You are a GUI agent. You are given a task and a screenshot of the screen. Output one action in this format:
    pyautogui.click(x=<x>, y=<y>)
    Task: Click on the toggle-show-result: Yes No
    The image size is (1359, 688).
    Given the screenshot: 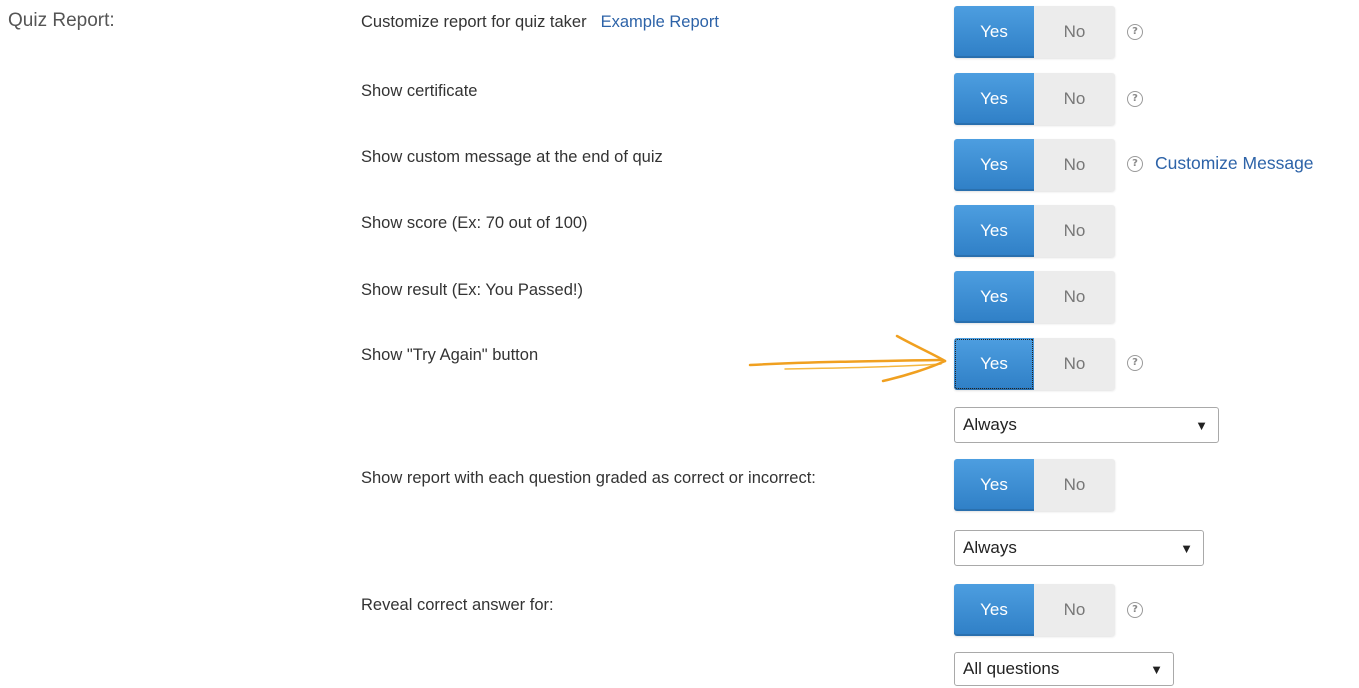 What is the action you would take?
    pyautogui.click(x=1034, y=297)
    